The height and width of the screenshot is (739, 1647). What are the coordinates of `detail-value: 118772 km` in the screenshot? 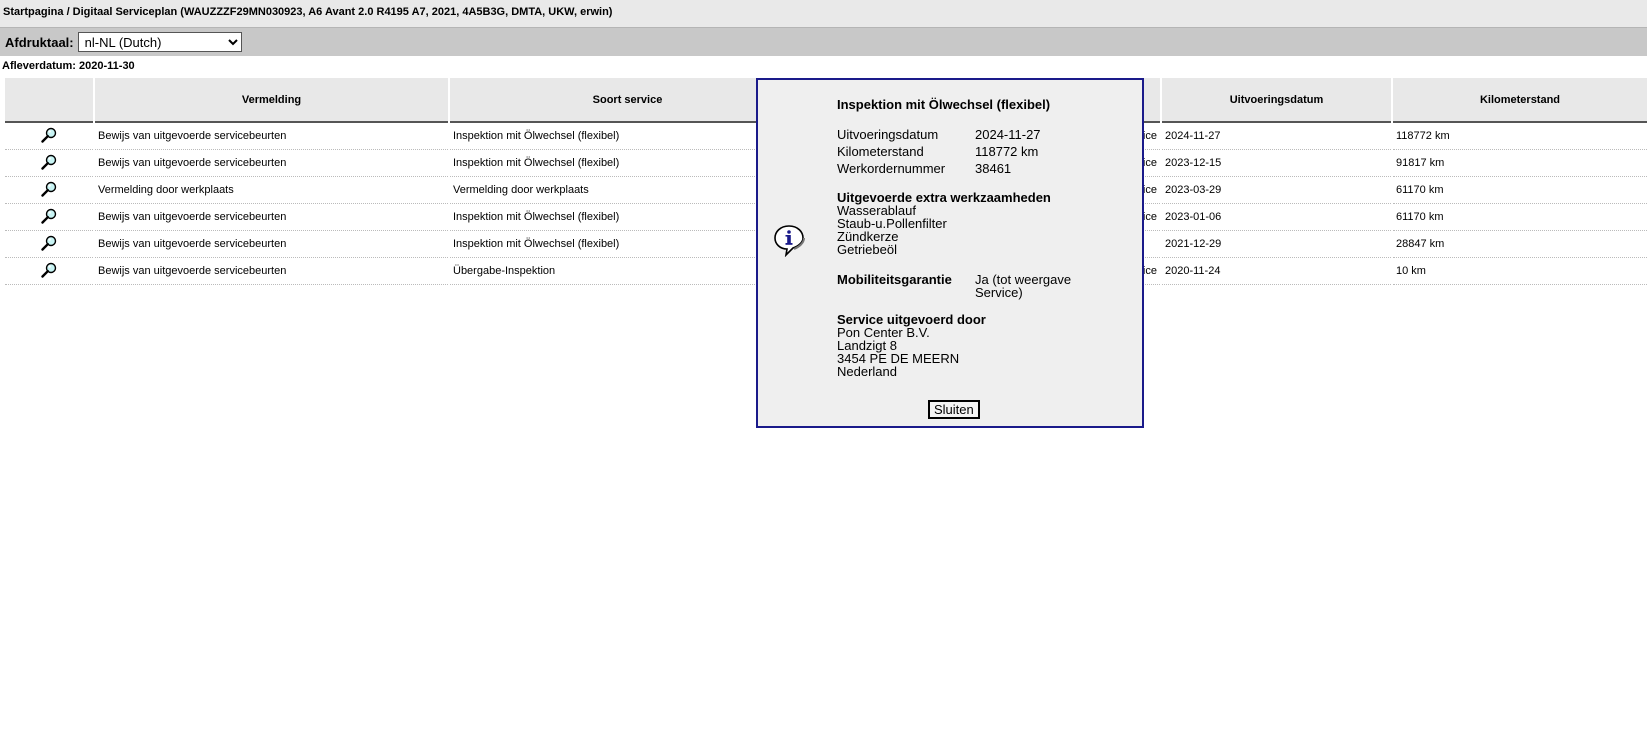 It's located at (1007, 151).